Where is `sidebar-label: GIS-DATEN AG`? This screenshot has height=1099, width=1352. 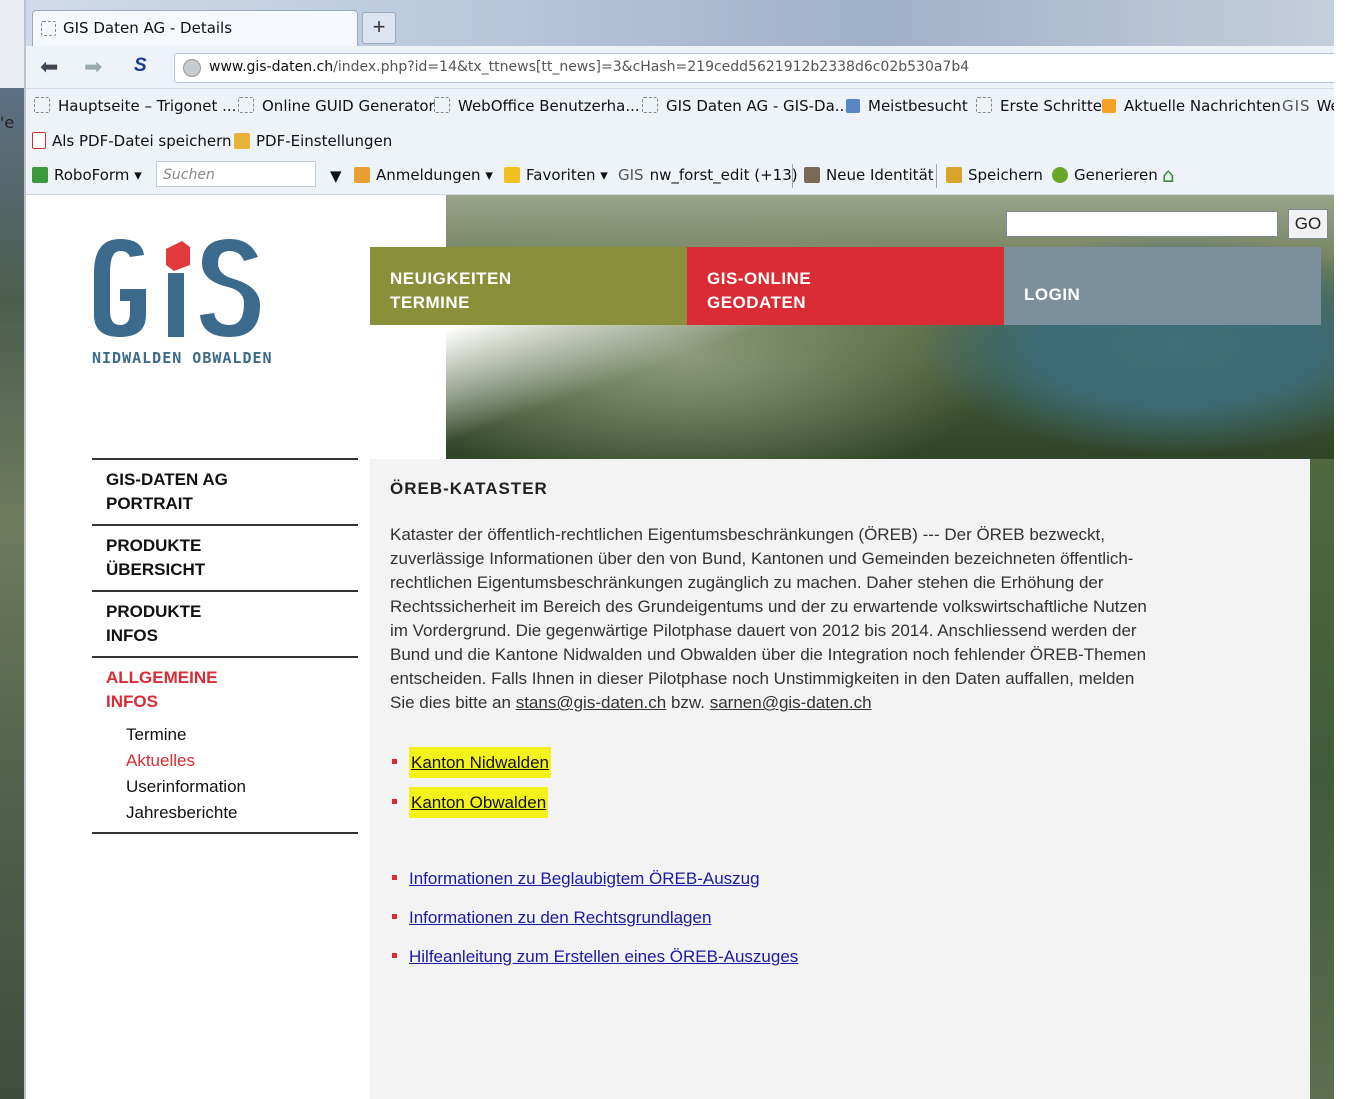 sidebar-label: GIS-DATEN AG is located at coordinates (167, 479).